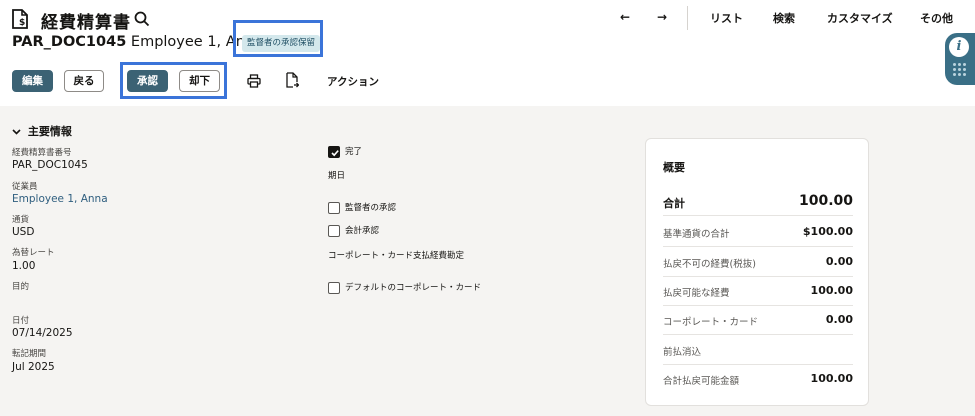 Image resolution: width=975 pixels, height=416 pixels. Describe the element at coordinates (29, 354) in the screenshot. I see `posting-period-label: 転記期間` at that location.